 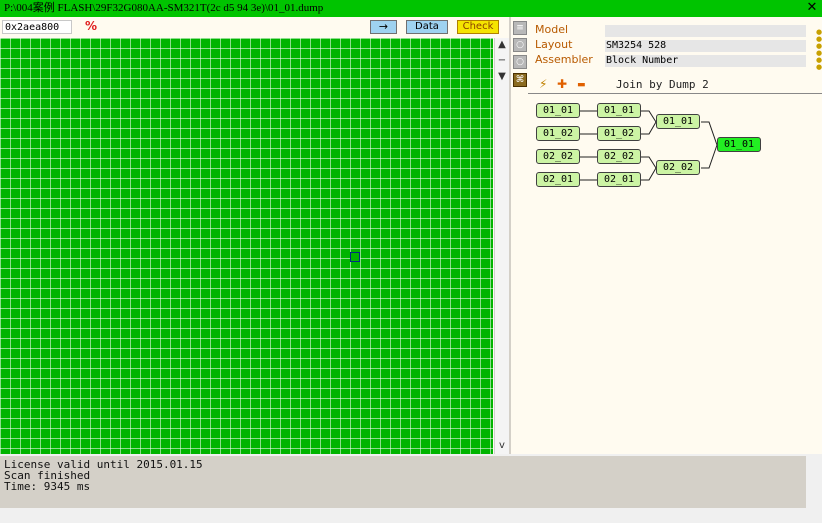 I want to click on grid-vertical-scrollbar: ▲ − ▼ v, so click(x=501, y=246).